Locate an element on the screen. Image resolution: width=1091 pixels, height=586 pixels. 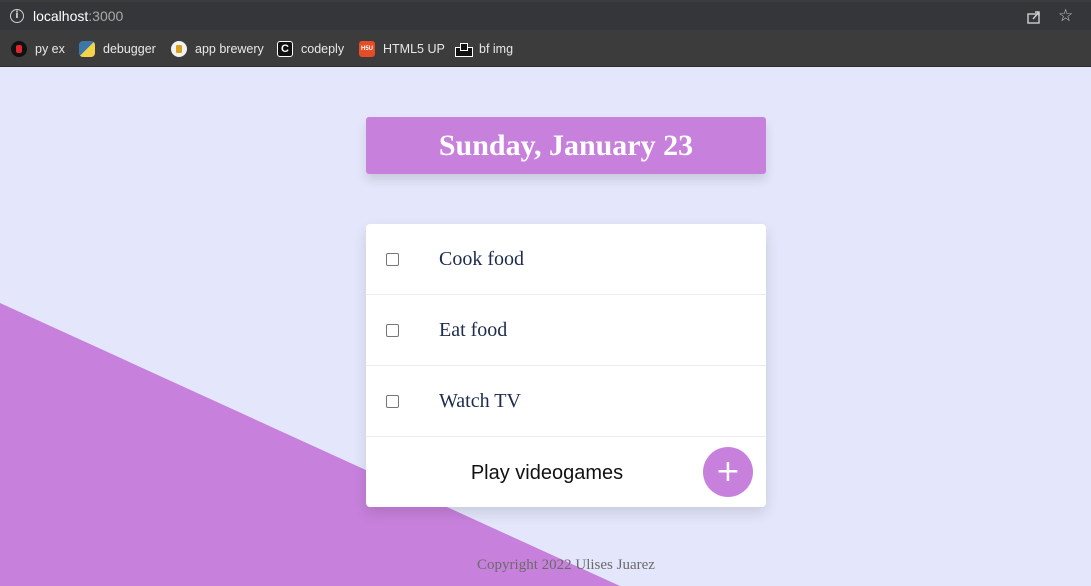
list-item: Cook food is located at coordinates (566, 259).